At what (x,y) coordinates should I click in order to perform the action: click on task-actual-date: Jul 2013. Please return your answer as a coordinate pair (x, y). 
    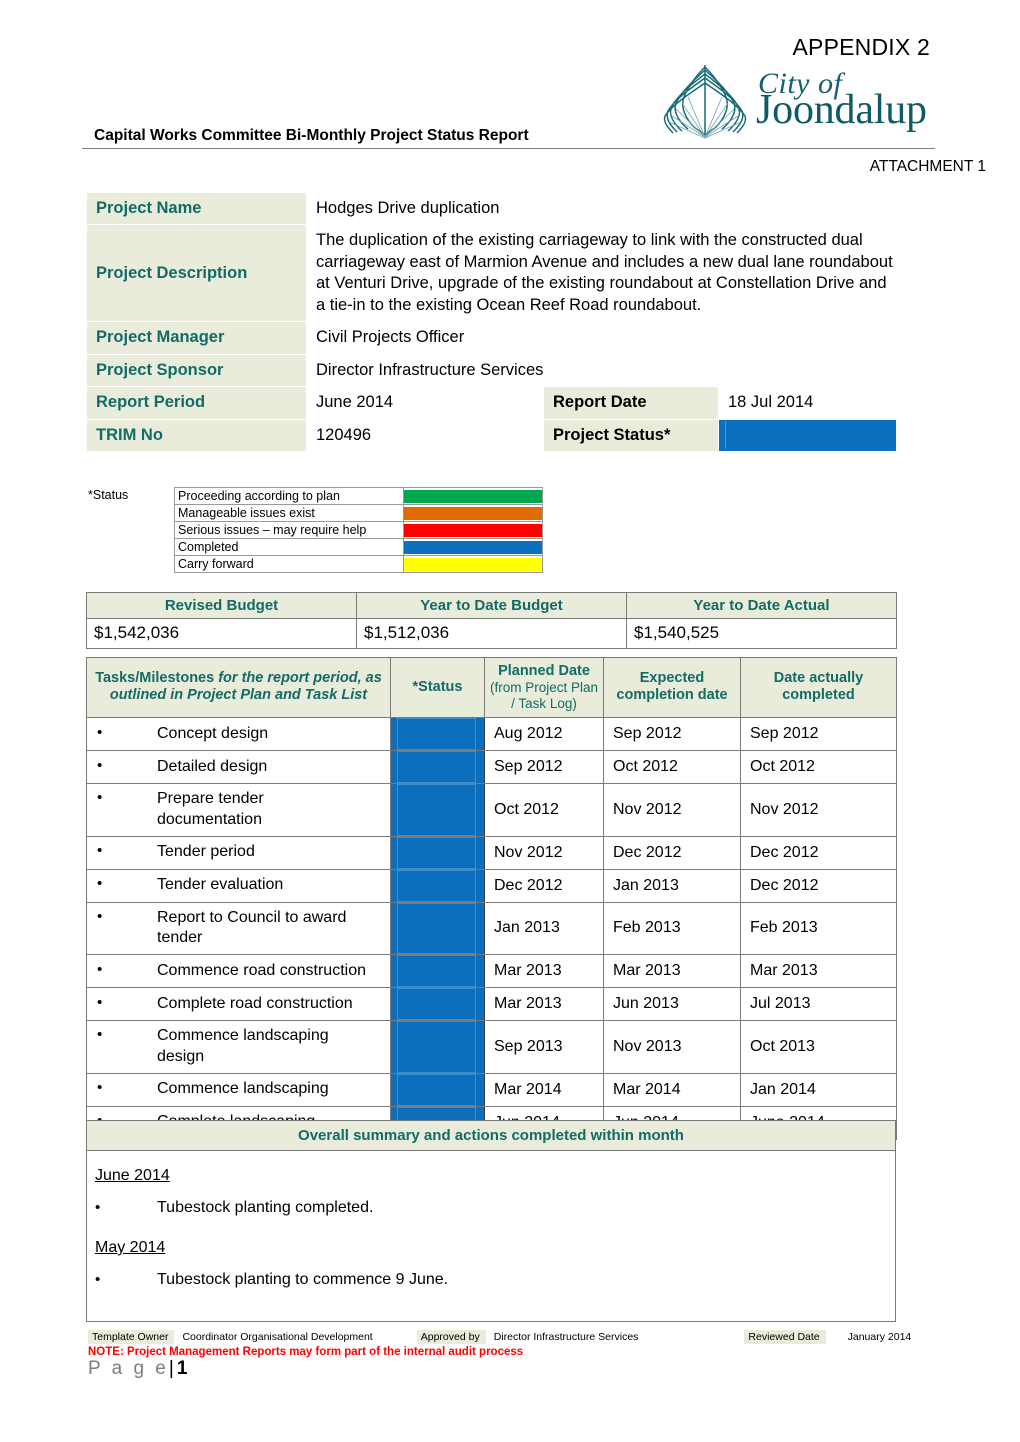
    Looking at the image, I should click on (818, 1004).